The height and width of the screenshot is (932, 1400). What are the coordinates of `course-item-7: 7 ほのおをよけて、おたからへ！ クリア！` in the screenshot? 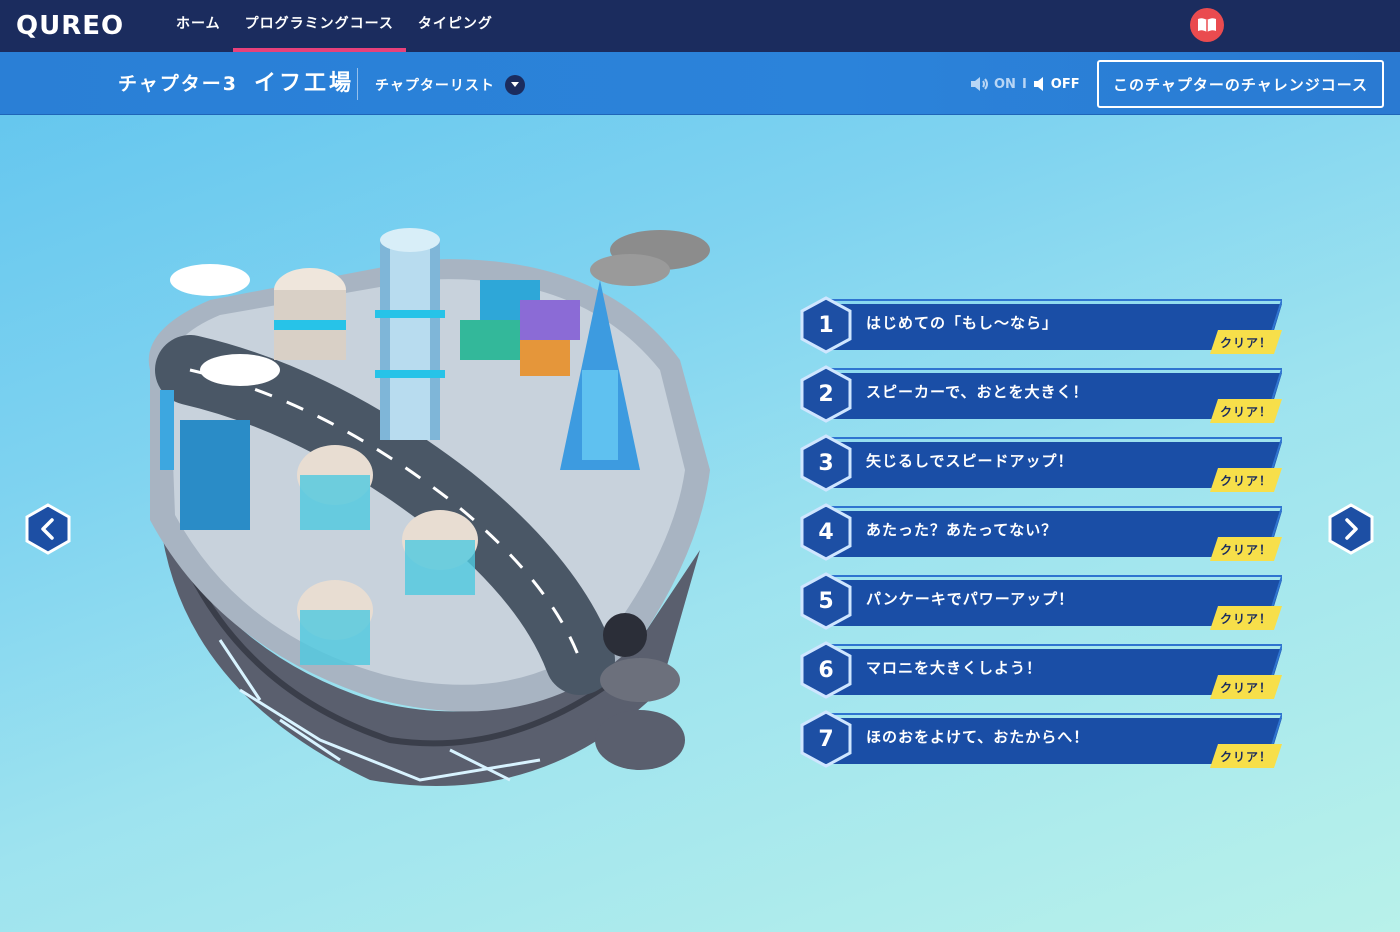 It's located at (1045, 740).